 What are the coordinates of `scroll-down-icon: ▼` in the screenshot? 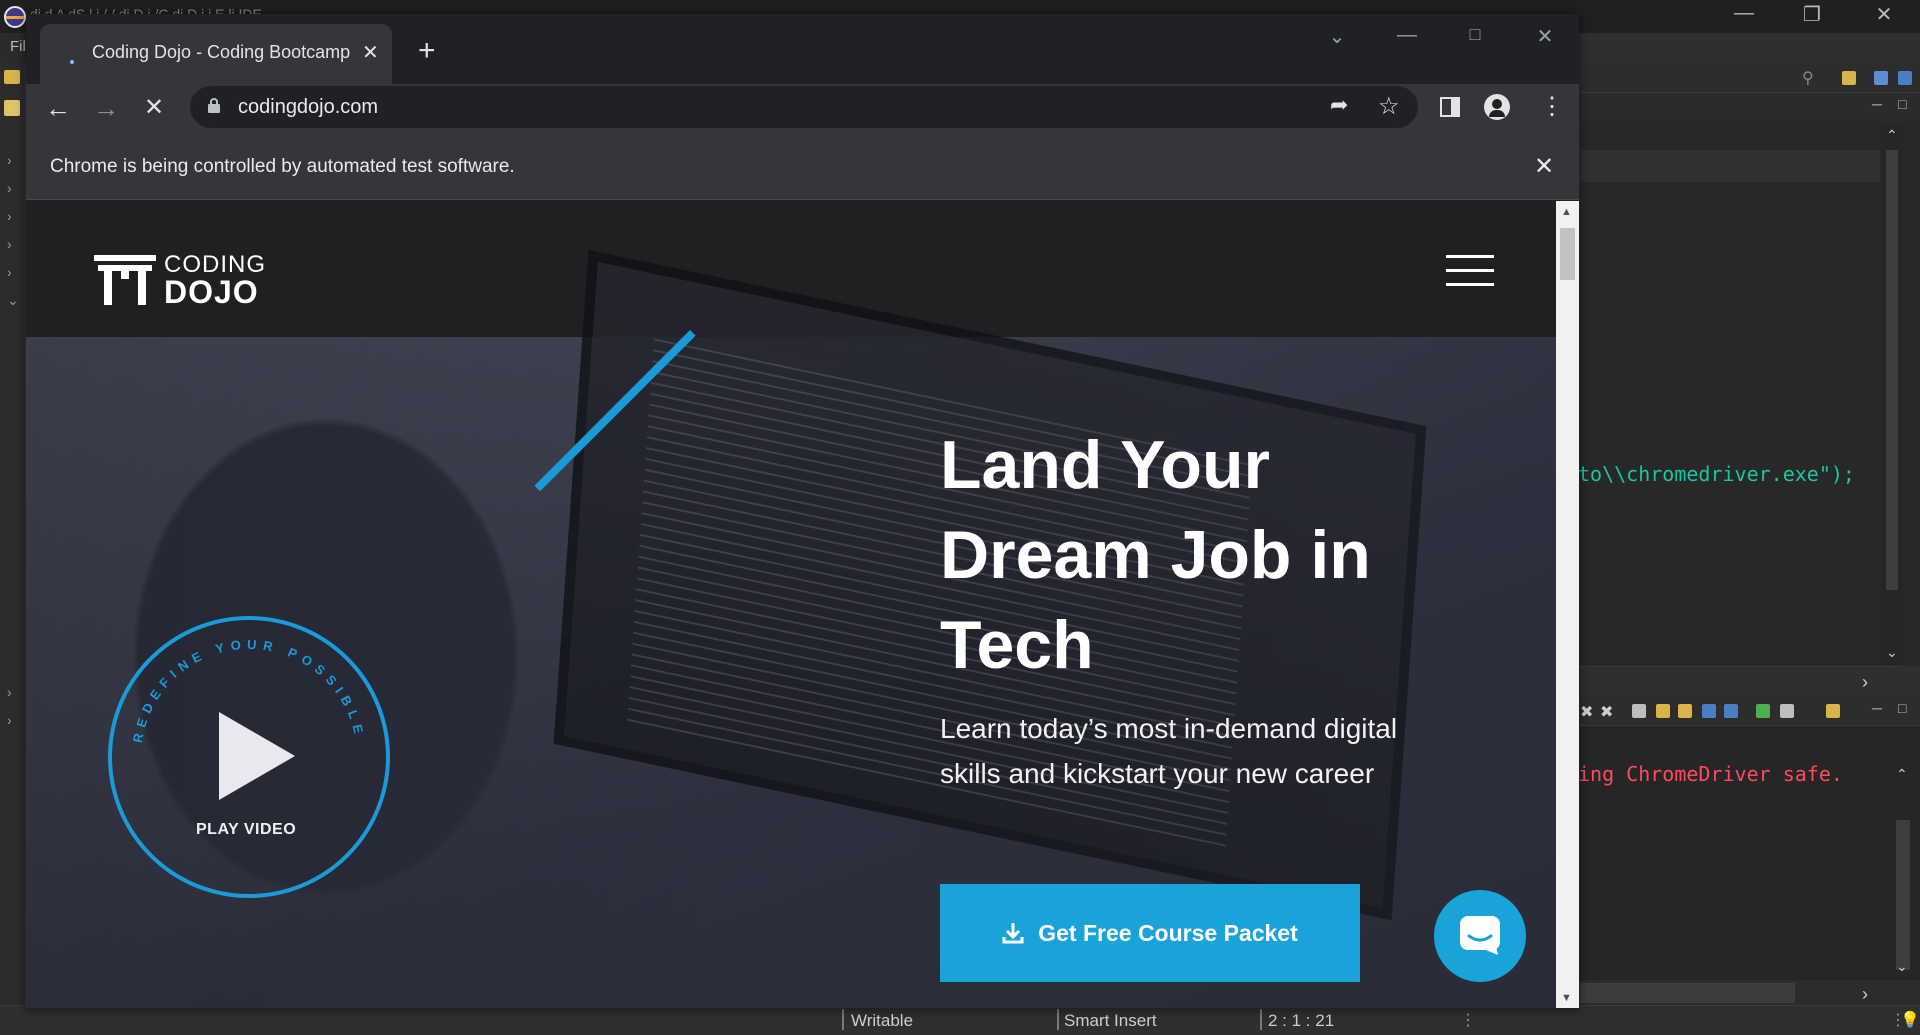 It's located at (1566, 998).